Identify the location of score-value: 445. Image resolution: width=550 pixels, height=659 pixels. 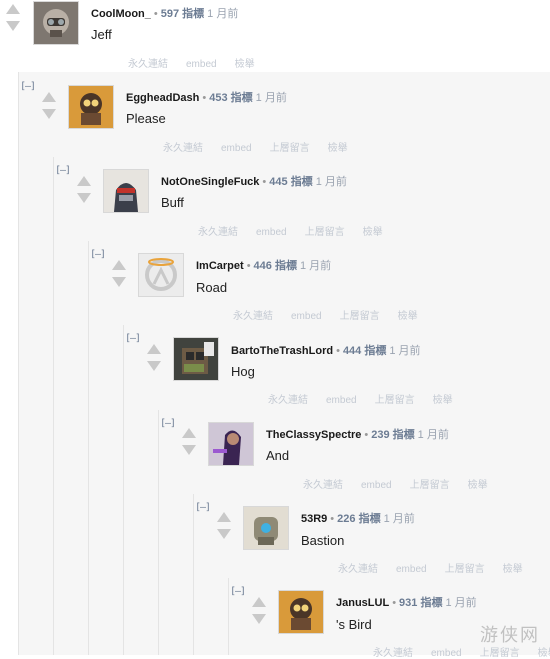
(278, 182).